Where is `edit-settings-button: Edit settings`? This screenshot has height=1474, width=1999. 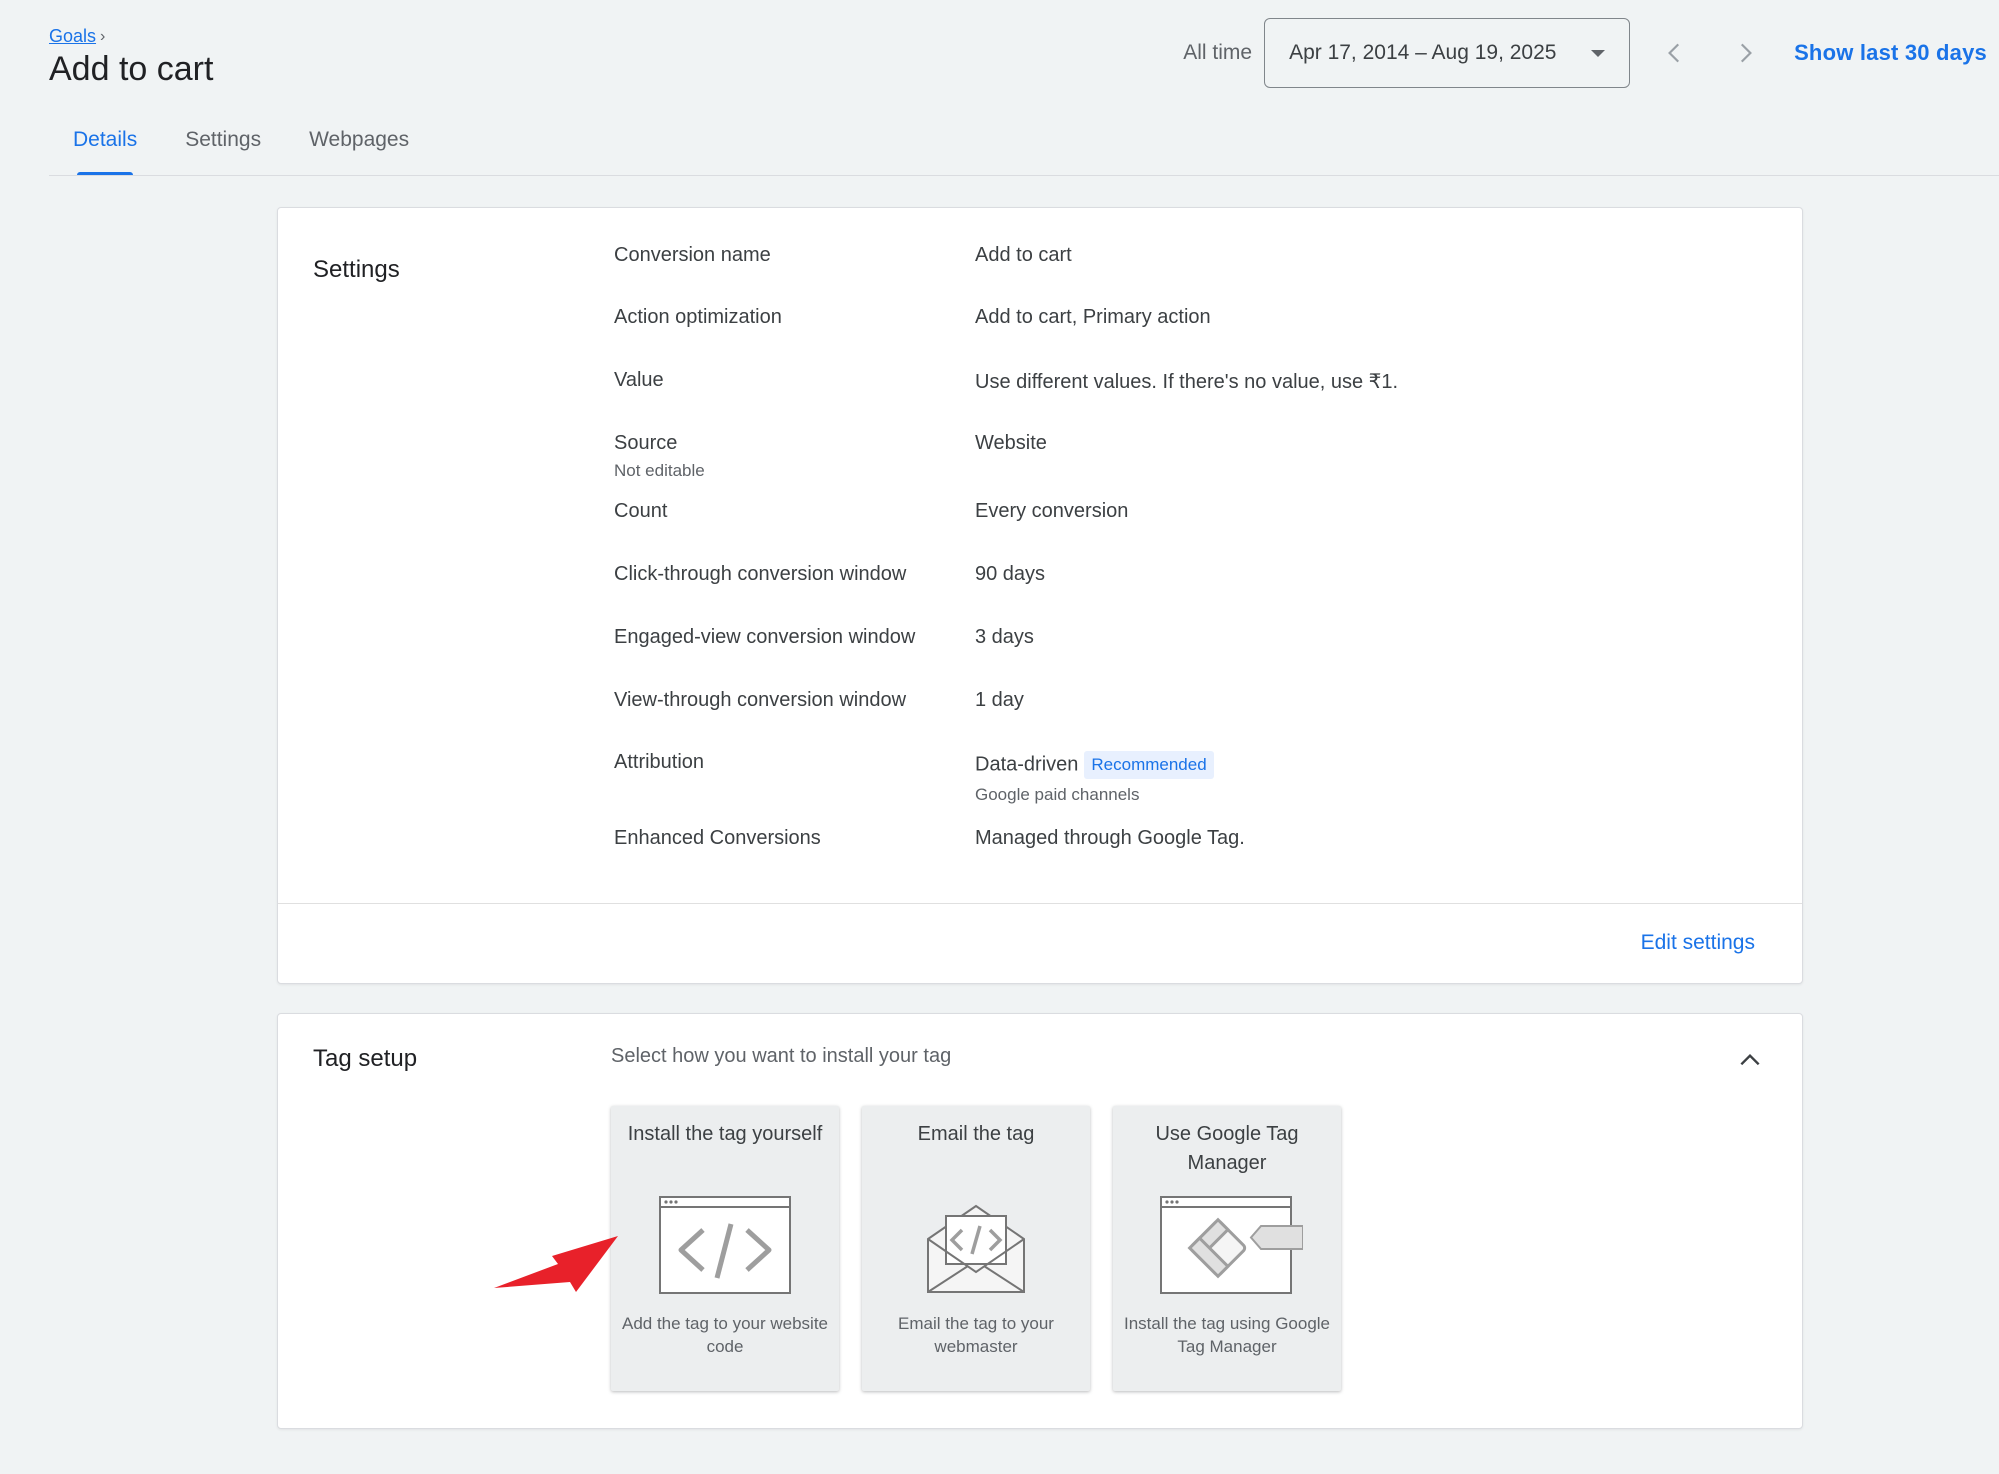
edit-settings-button: Edit settings is located at coordinates (1698, 943).